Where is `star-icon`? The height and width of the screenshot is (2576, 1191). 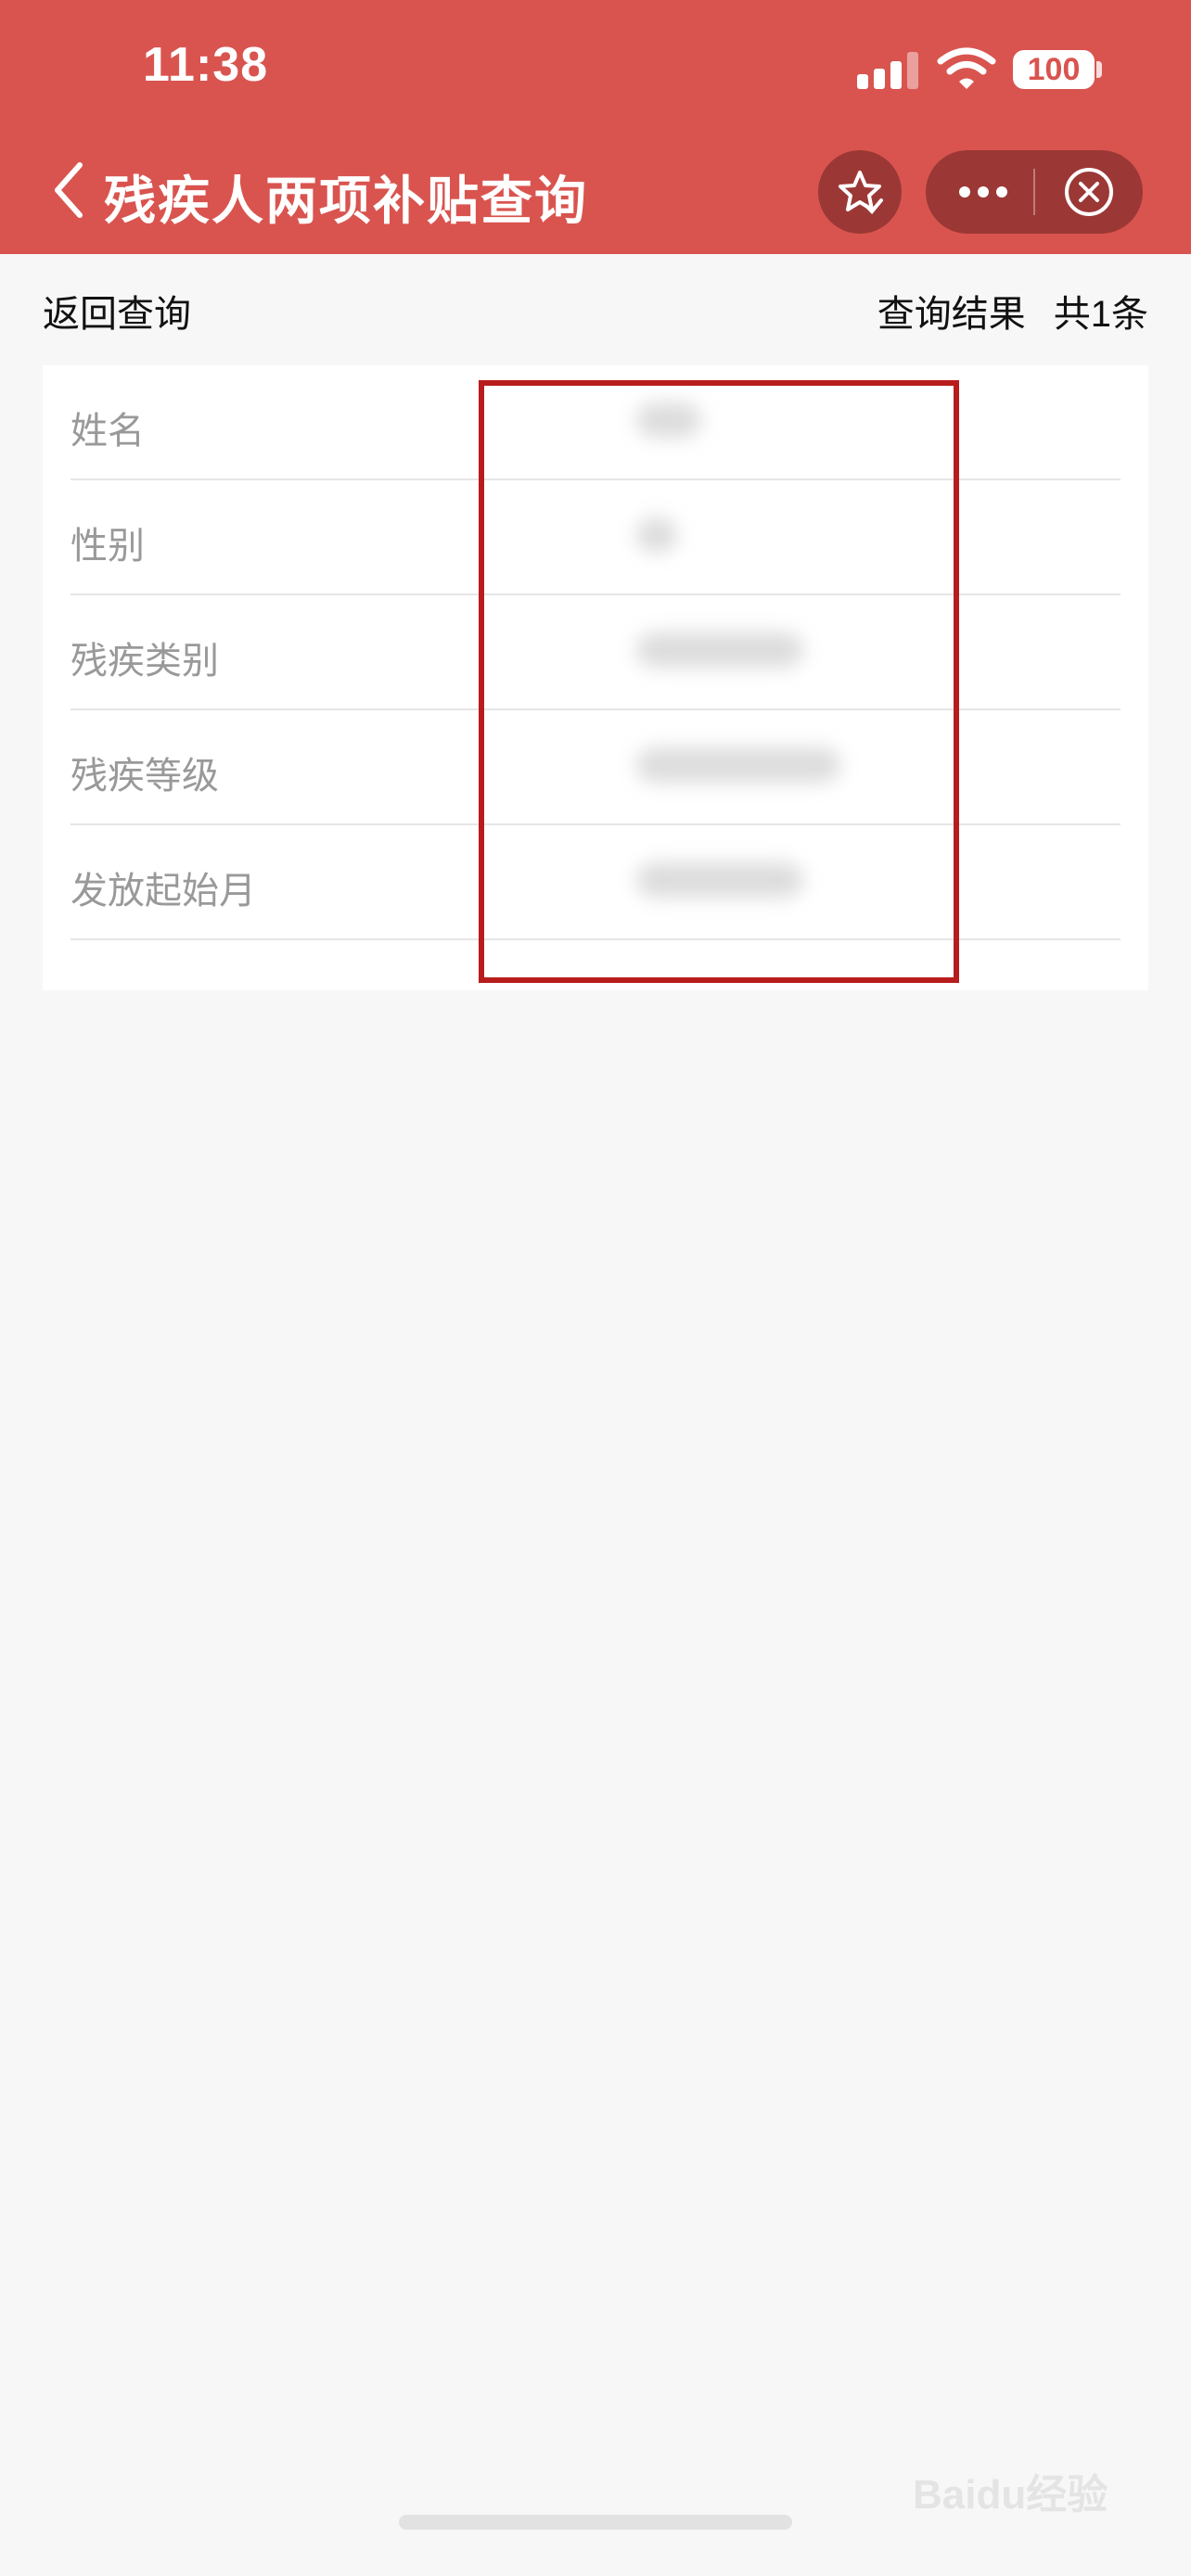 star-icon is located at coordinates (861, 192).